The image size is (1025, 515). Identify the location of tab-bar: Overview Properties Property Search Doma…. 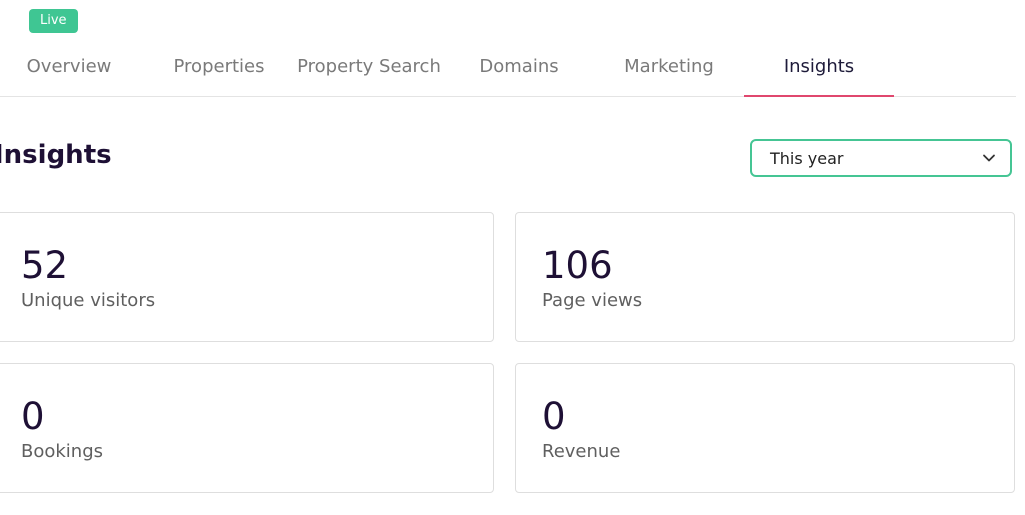
(508, 71).